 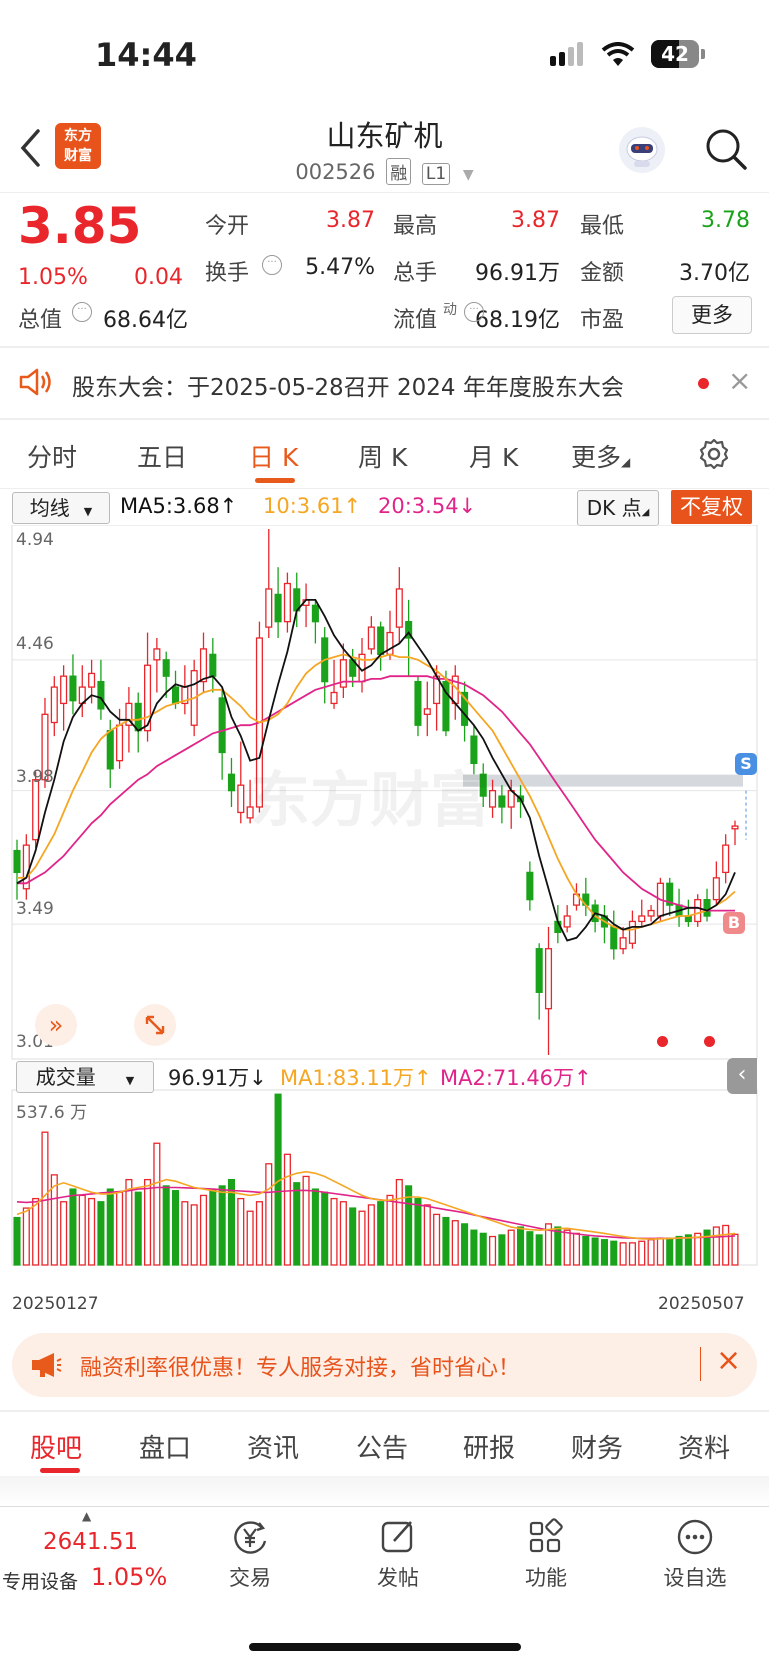 I want to click on tab-weekly-k: 周 K, so click(x=382, y=456).